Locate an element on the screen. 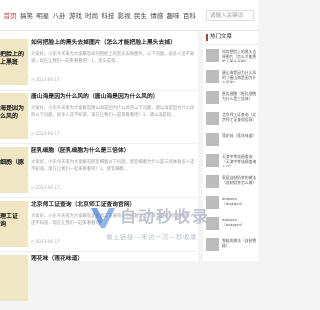  hot-article-item: 北京师工证查询（北京师工证查询官网） is located at coordinates (230, 118).